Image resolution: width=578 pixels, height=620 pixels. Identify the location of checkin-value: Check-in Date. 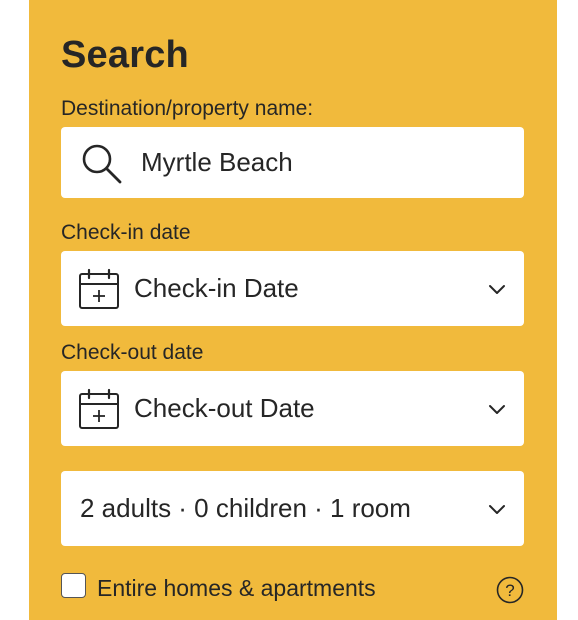
(216, 288).